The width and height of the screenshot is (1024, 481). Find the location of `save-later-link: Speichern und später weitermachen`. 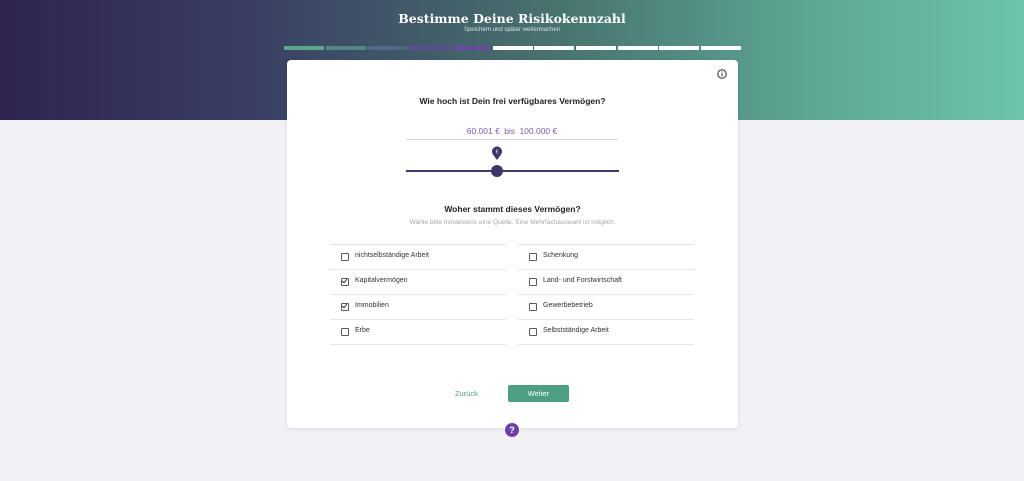

save-later-link: Speichern und später weitermachen is located at coordinates (512, 30).